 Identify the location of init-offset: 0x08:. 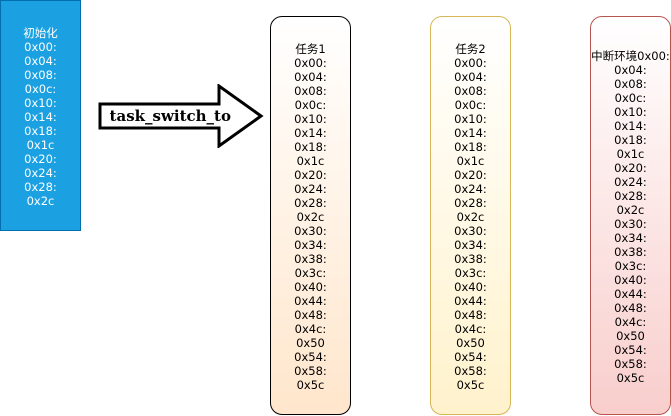
(40, 75).